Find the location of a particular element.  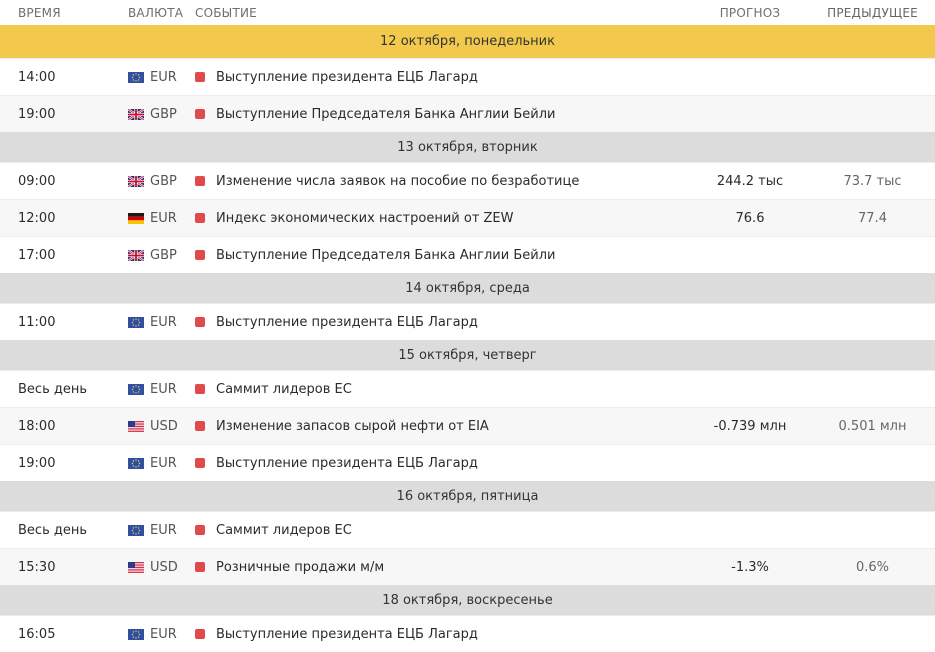

event-title: Индекс экономических настроений от ZEW is located at coordinates (365, 218).